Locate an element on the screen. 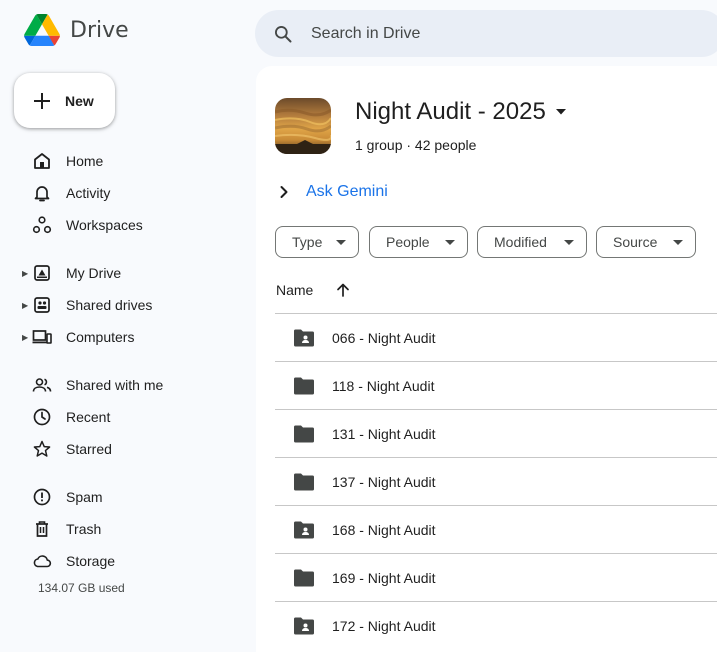 The image size is (717, 652). sidebar-item-label: Spam is located at coordinates (84, 497).